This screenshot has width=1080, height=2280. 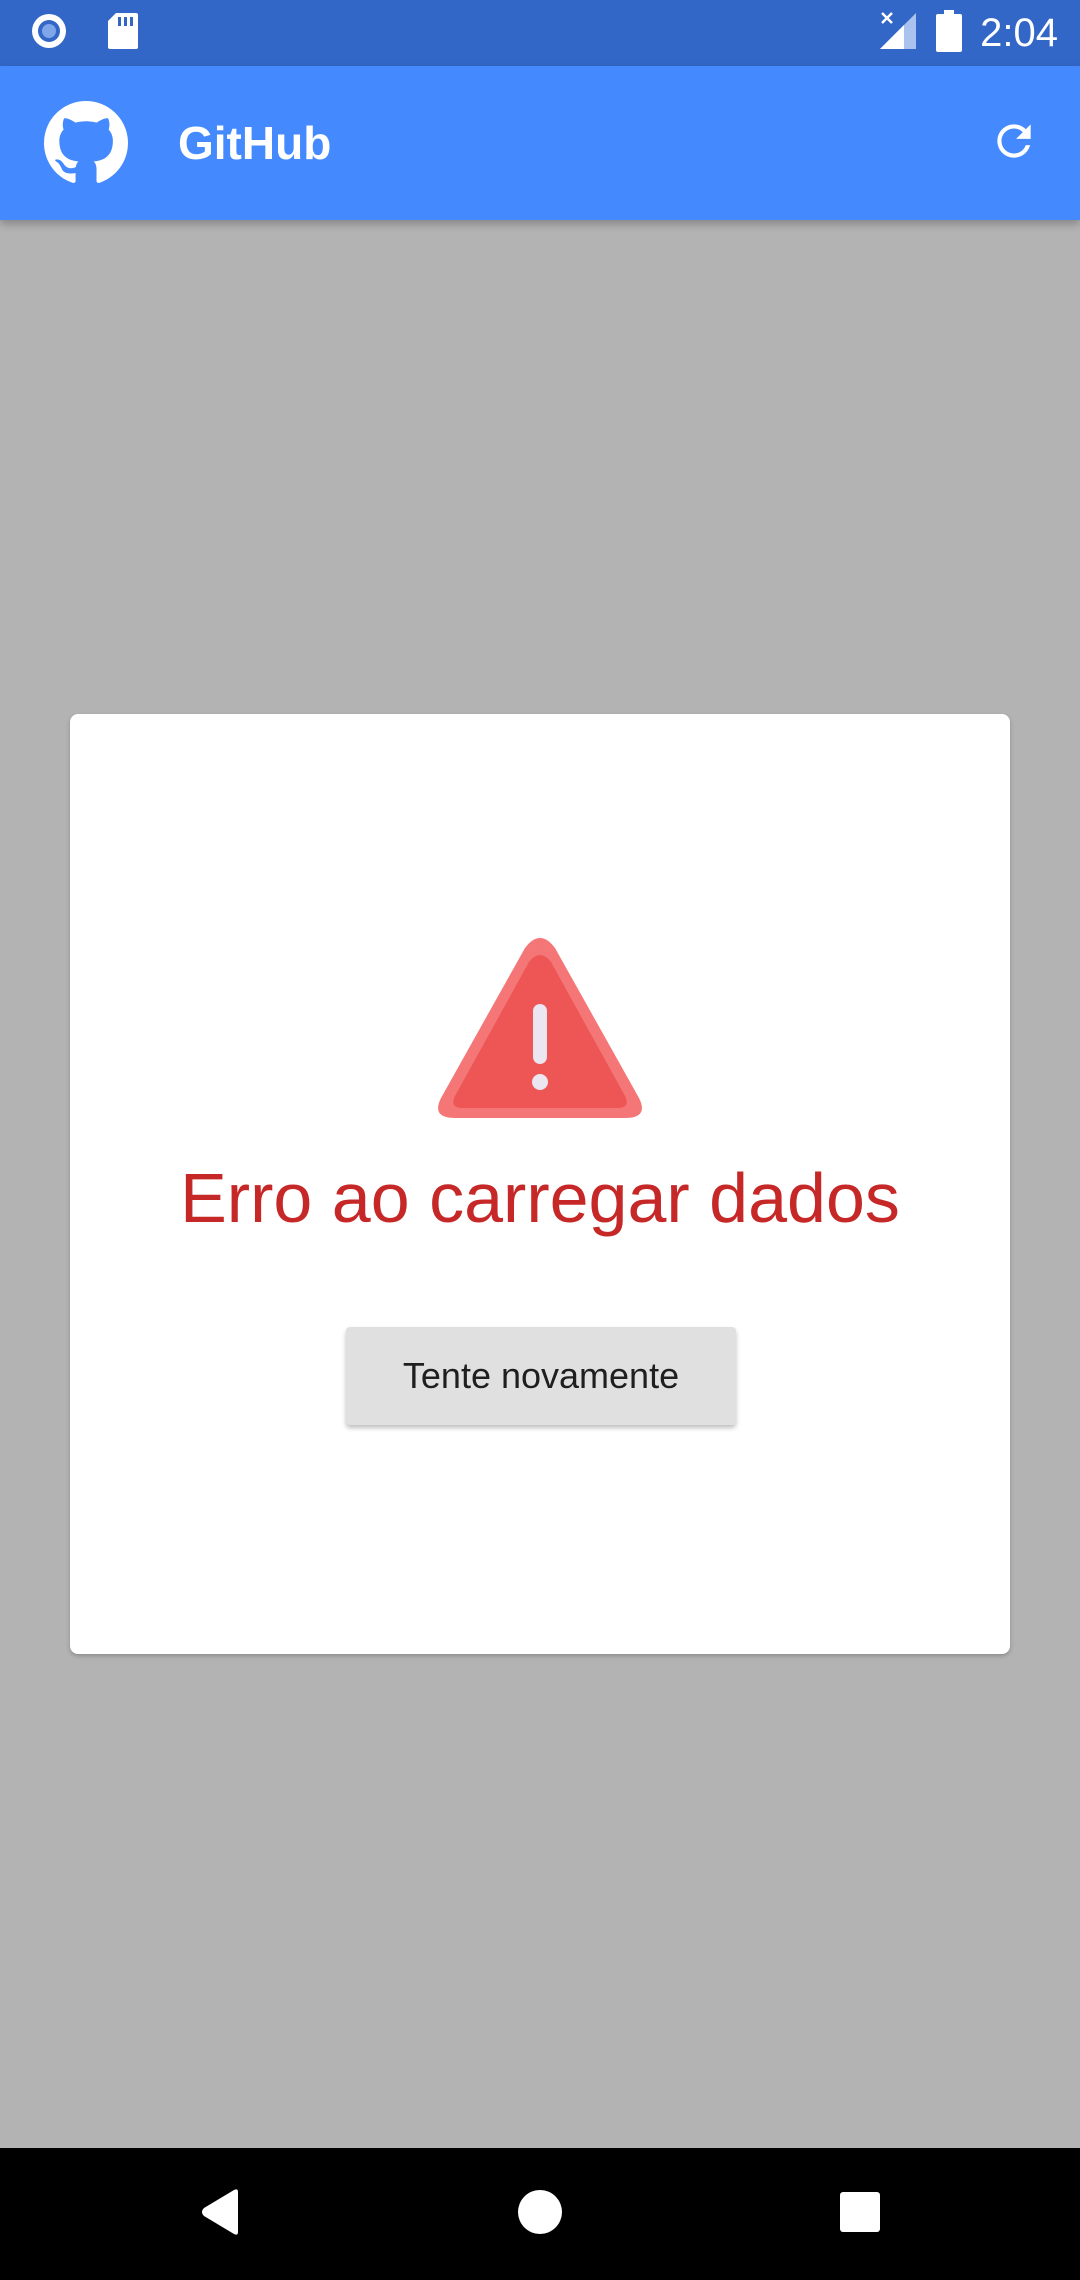 I want to click on refresh-button, so click(x=1014, y=143).